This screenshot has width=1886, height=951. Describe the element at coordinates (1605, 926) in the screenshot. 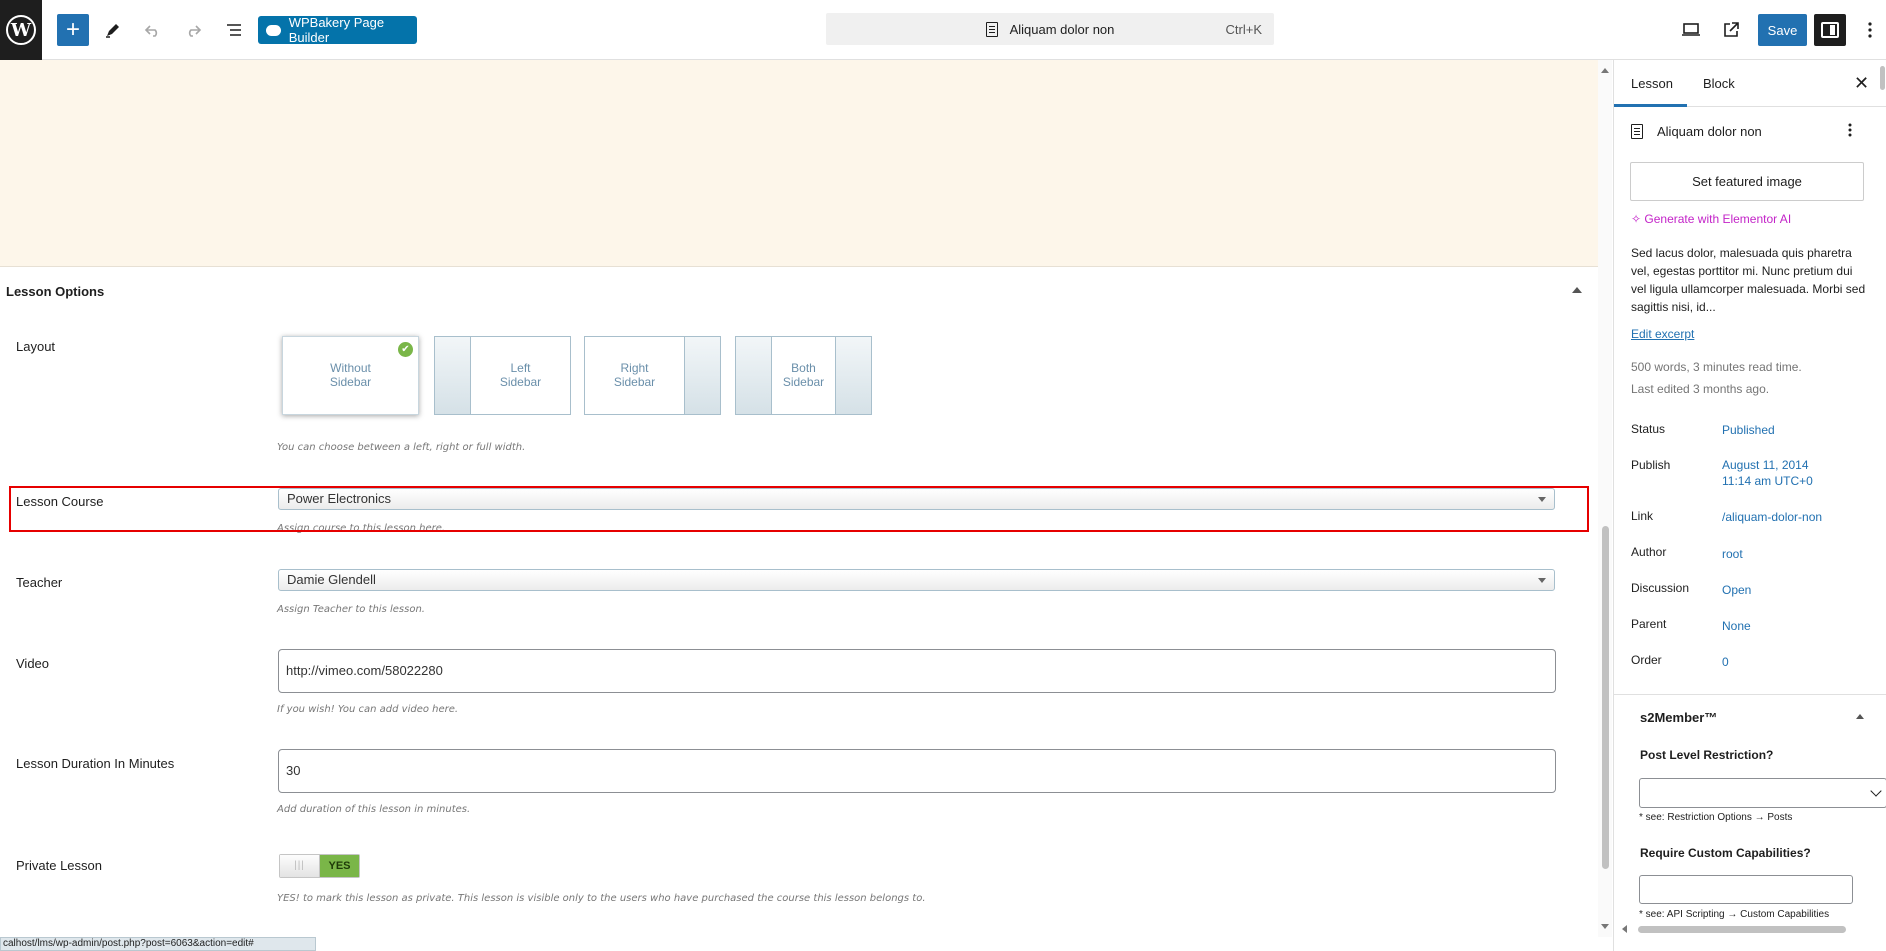

I see `scroll-down-icon` at that location.